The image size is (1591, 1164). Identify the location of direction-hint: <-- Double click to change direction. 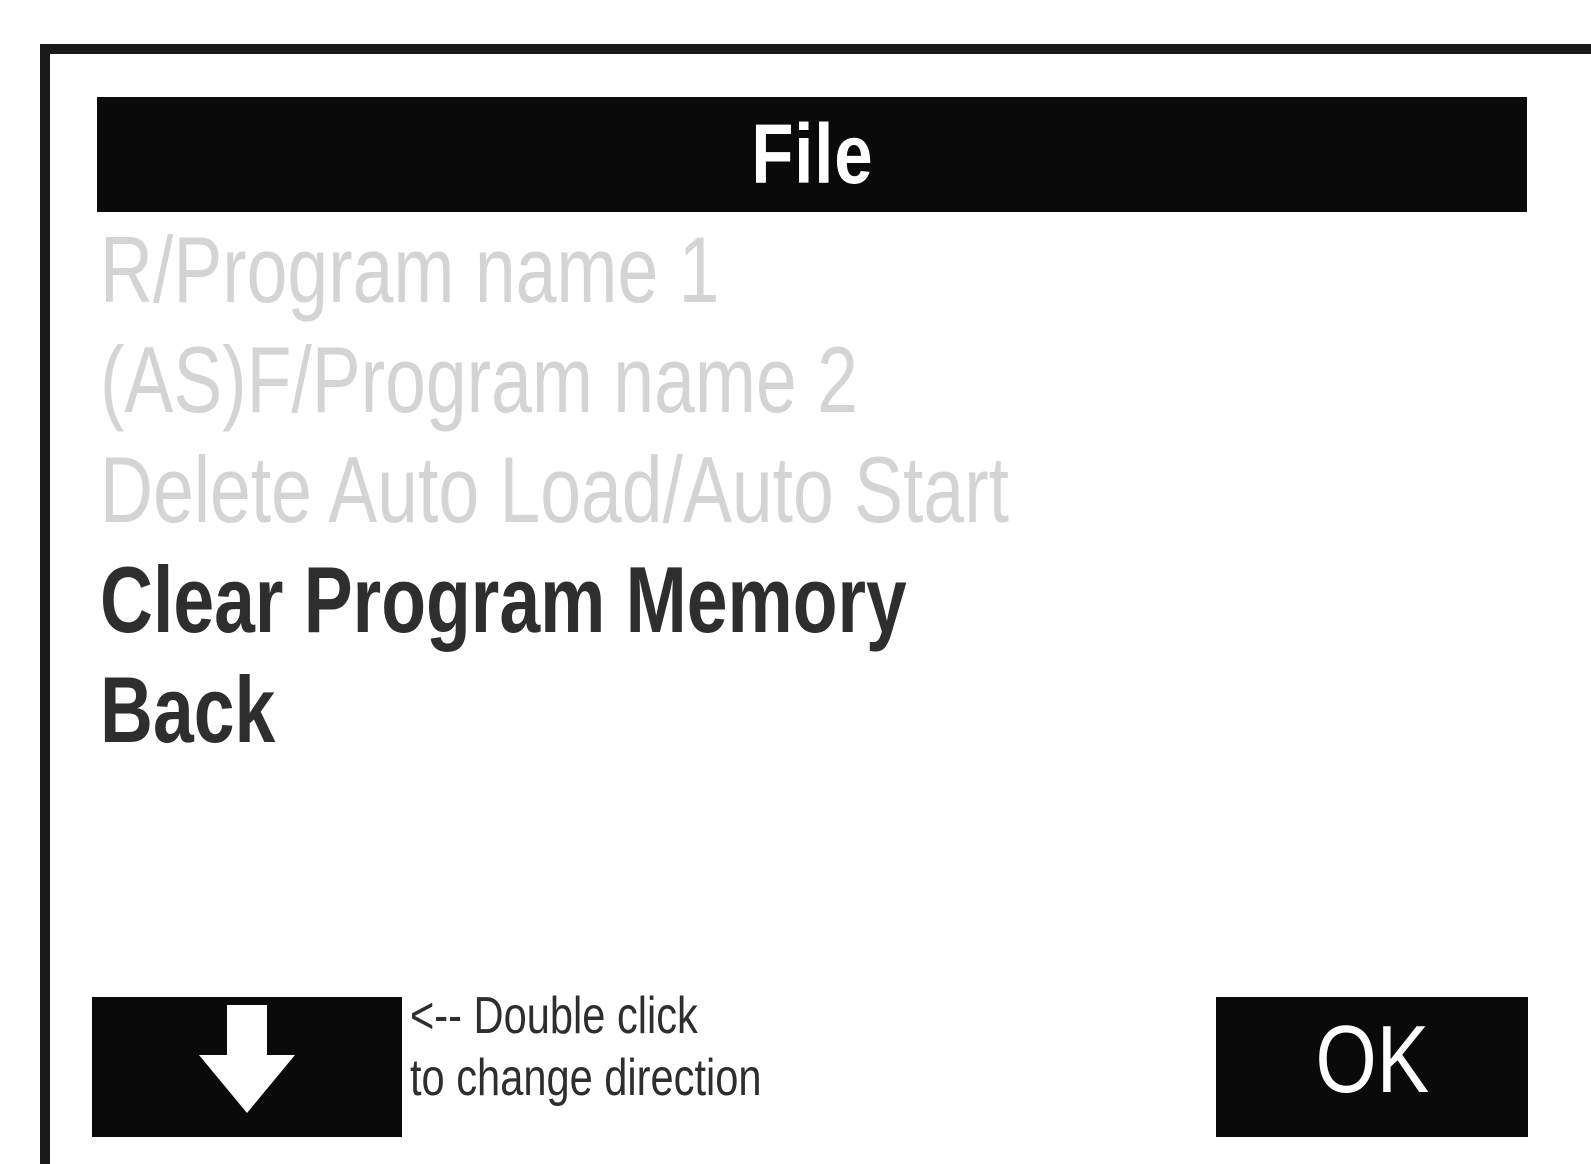
(586, 1047).